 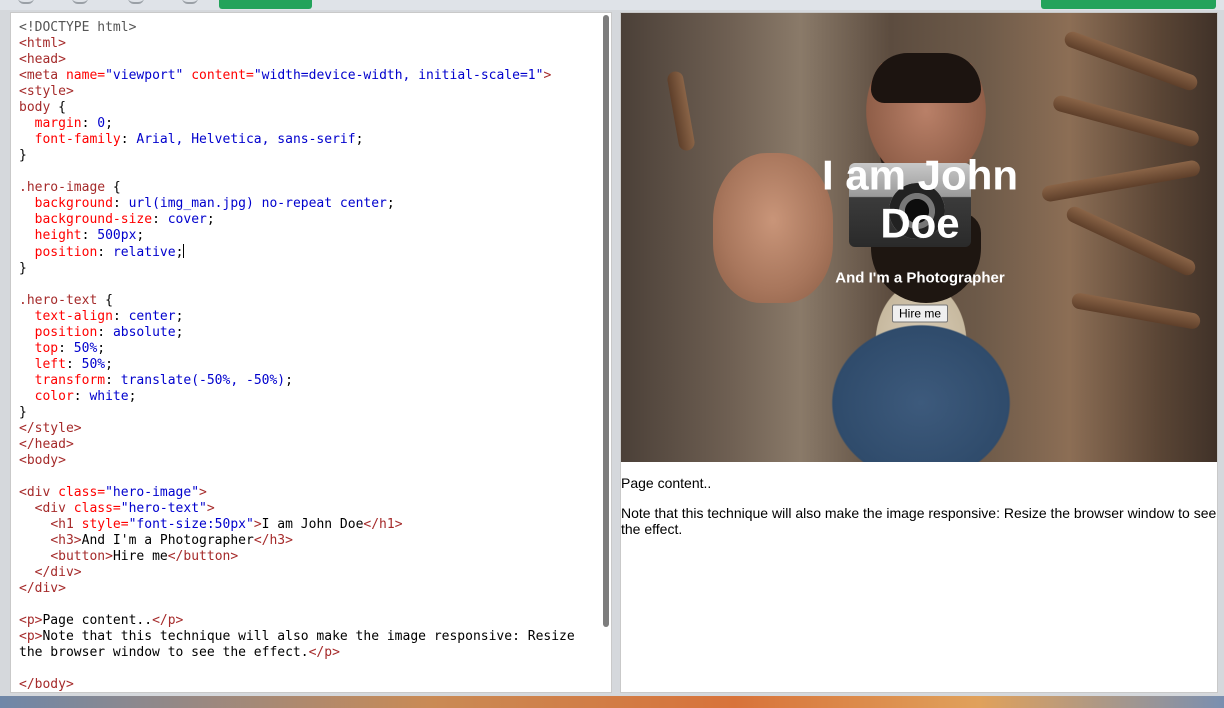 I want to click on code-token: left, so click(x=50, y=364).